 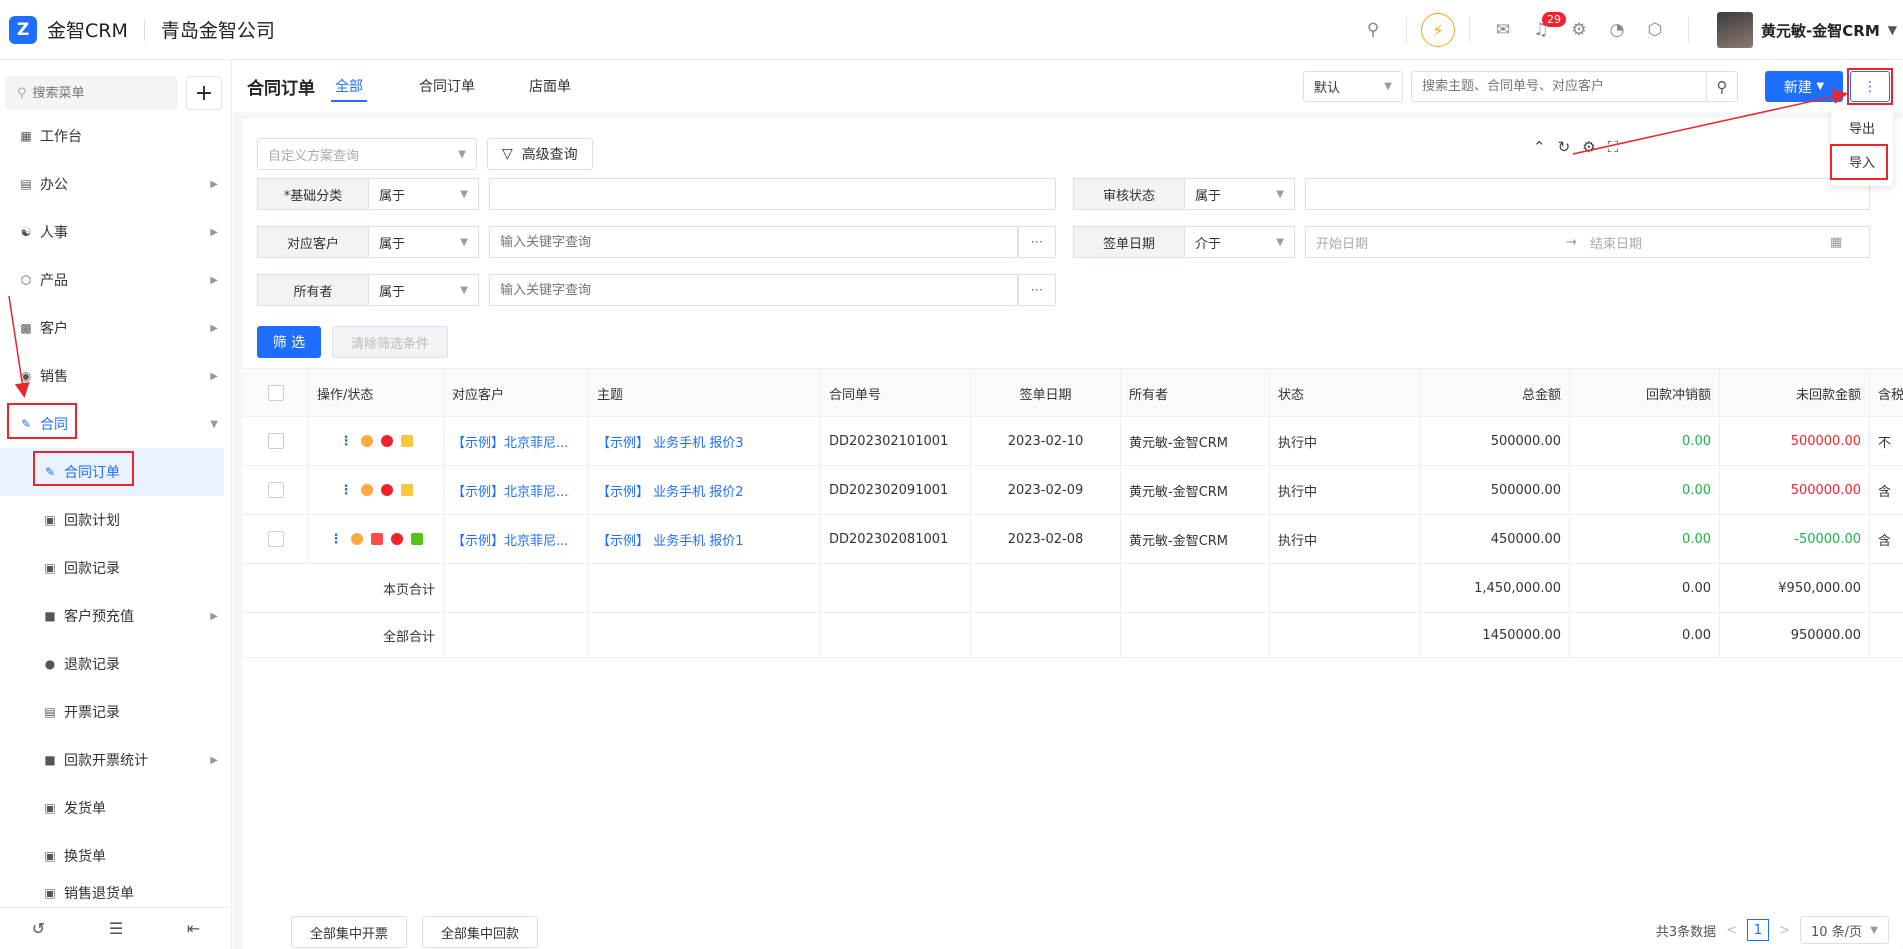 I want to click on sidebar-item-prepaid: ■ 客户预充值 ▶, so click(x=112, y=616).